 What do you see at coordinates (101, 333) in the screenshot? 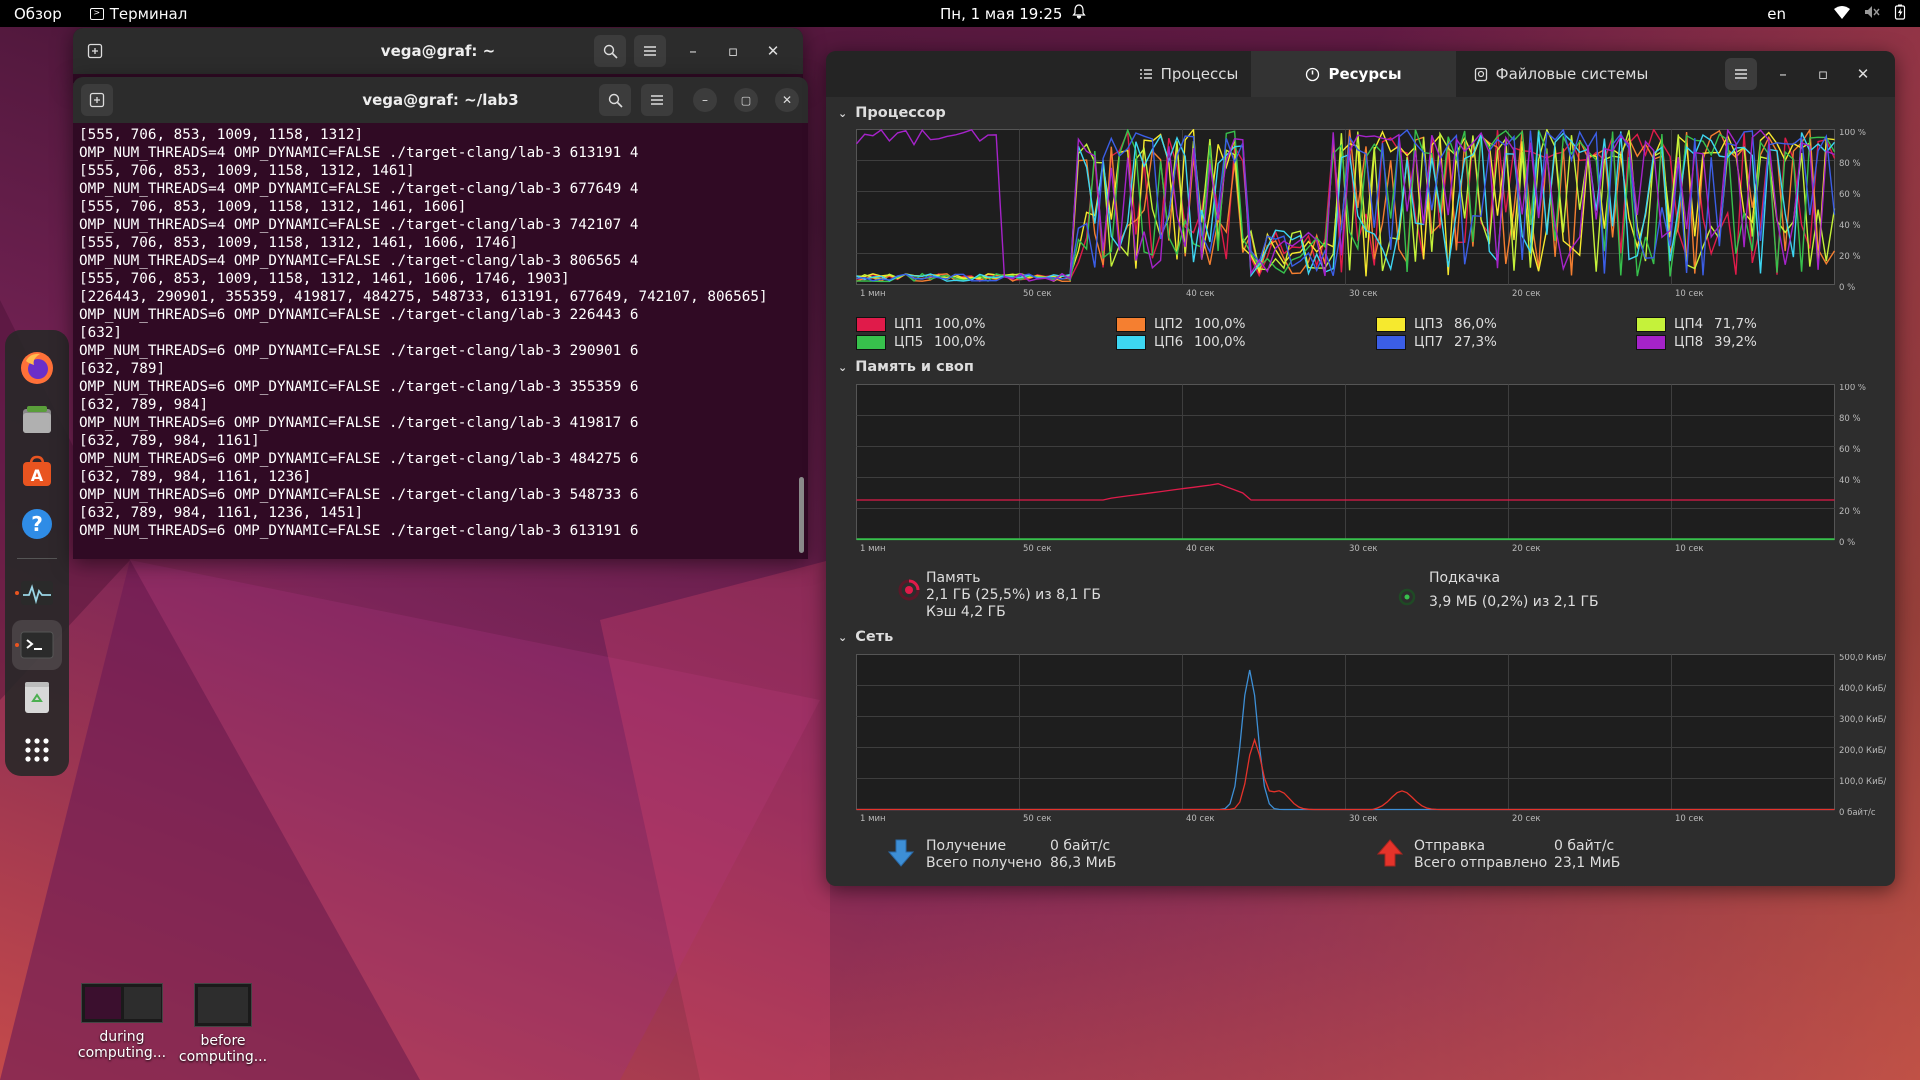
I see `terminal-line: [632]` at bounding box center [101, 333].